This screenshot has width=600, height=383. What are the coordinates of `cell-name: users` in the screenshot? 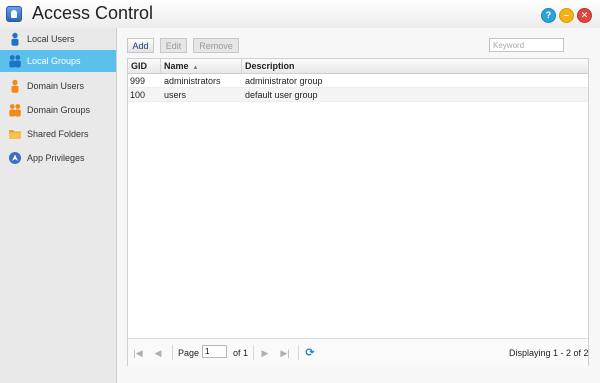 It's located at (175, 95).